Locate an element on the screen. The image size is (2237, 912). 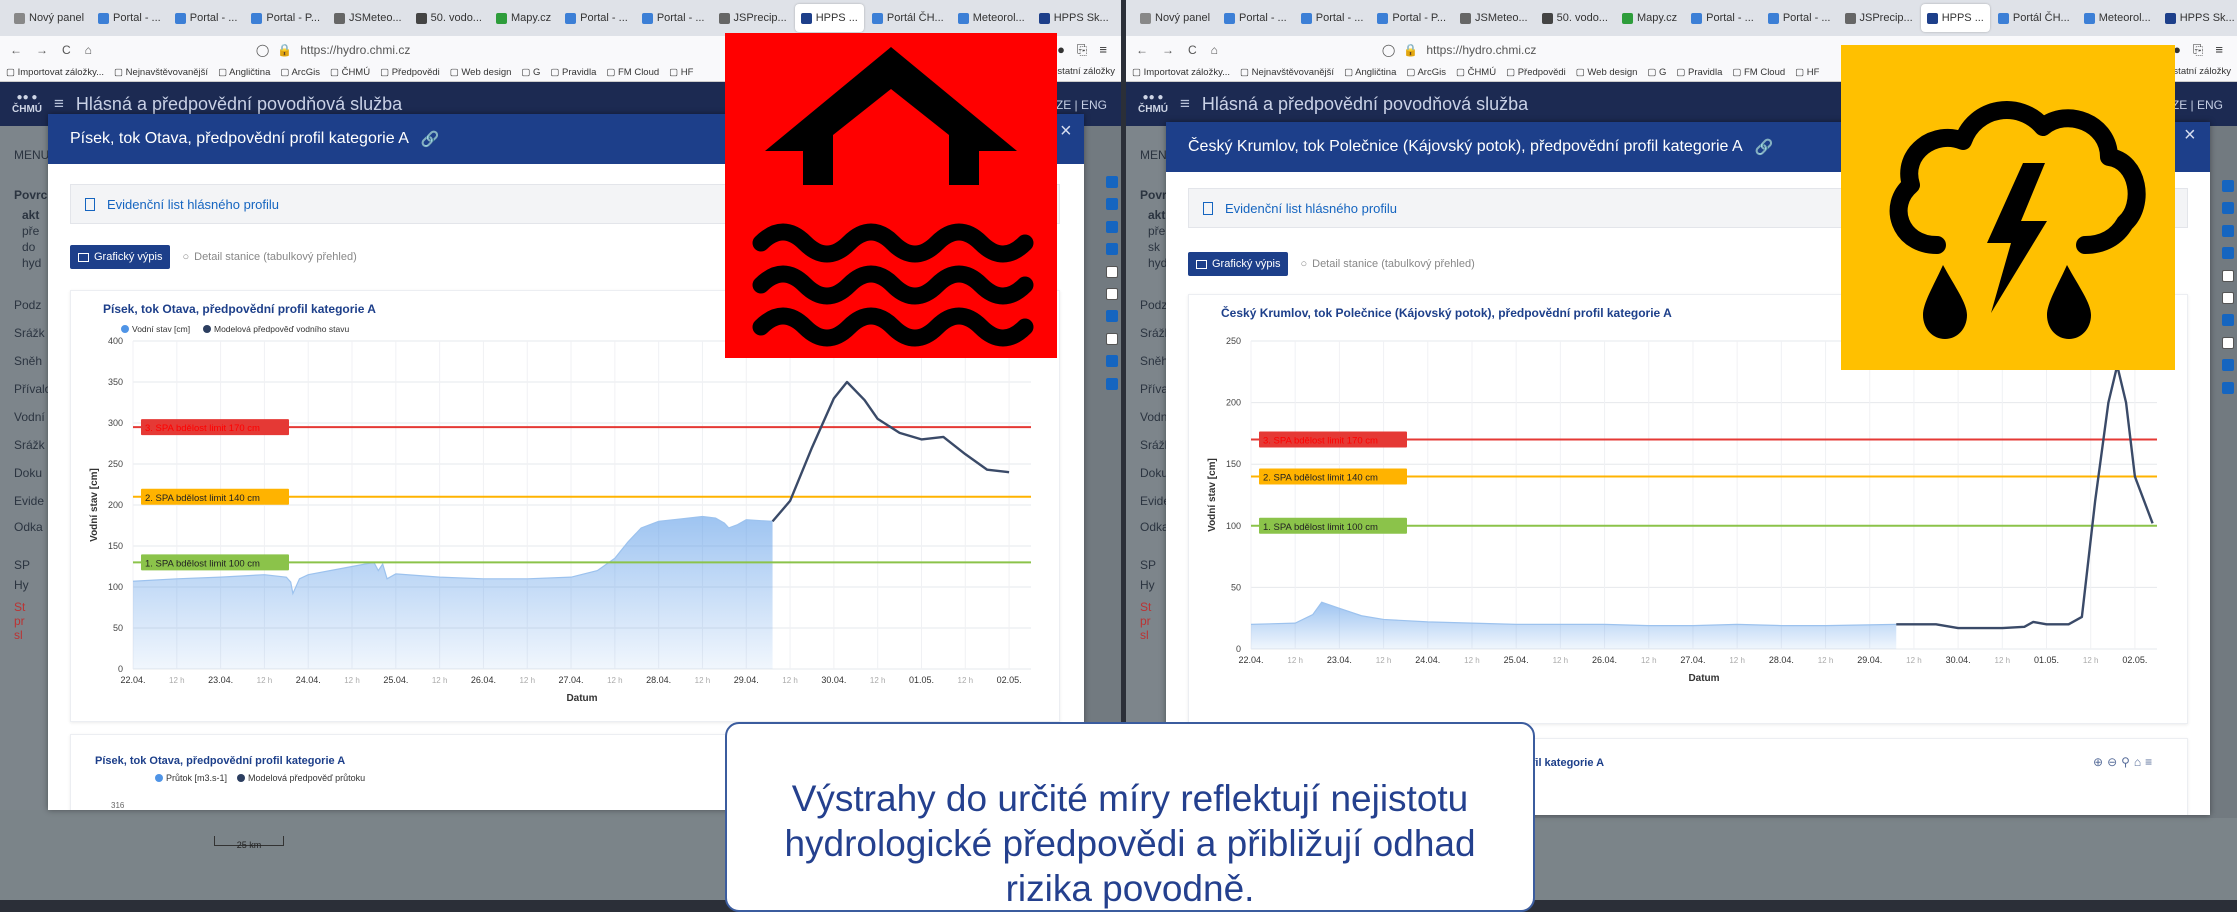
sidebar-item: Povrc is located at coordinates (30, 195).